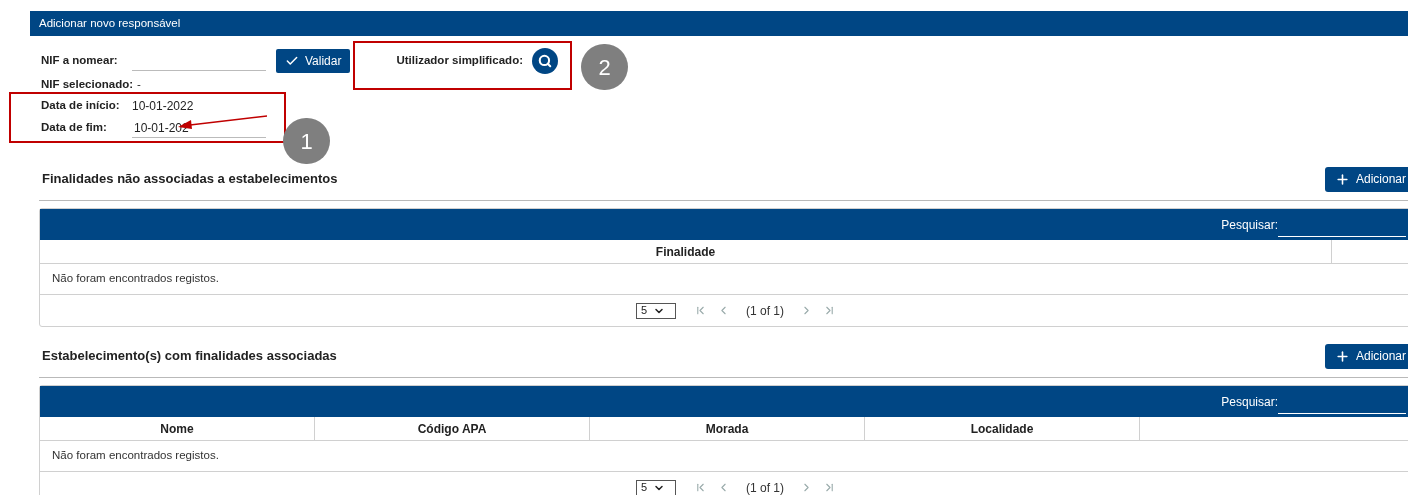  What do you see at coordinates (80, 61) in the screenshot?
I see `field-label: NIF a nomear:` at bounding box center [80, 61].